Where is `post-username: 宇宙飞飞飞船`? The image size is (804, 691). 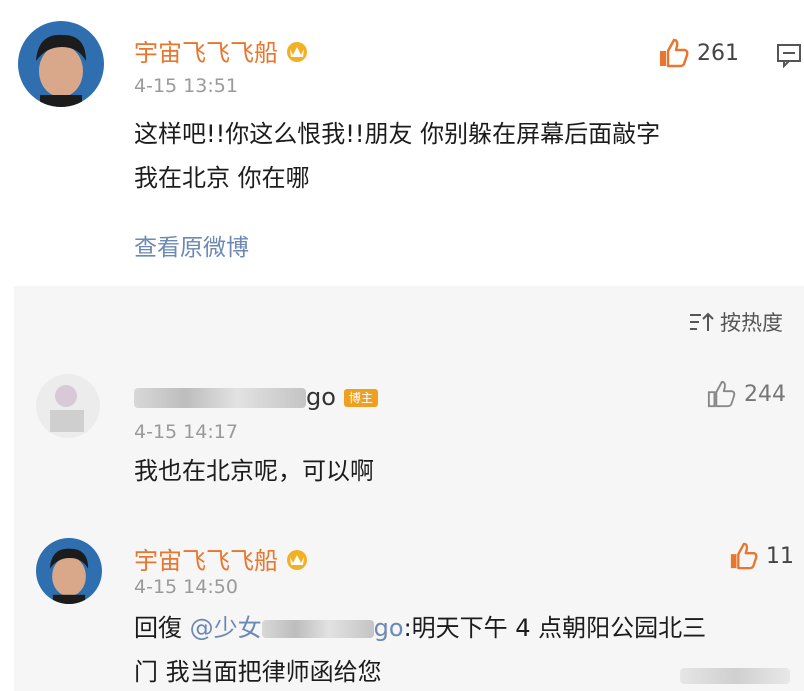
post-username: 宇宙飞飞飞船 is located at coordinates (222, 50).